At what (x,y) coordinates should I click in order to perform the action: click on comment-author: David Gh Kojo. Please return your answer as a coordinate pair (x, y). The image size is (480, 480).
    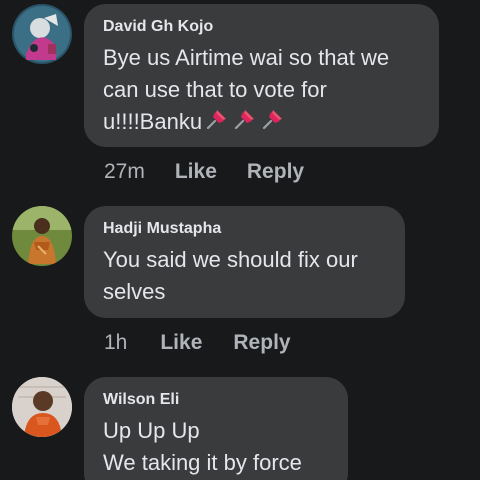
    Looking at the image, I should click on (262, 27).